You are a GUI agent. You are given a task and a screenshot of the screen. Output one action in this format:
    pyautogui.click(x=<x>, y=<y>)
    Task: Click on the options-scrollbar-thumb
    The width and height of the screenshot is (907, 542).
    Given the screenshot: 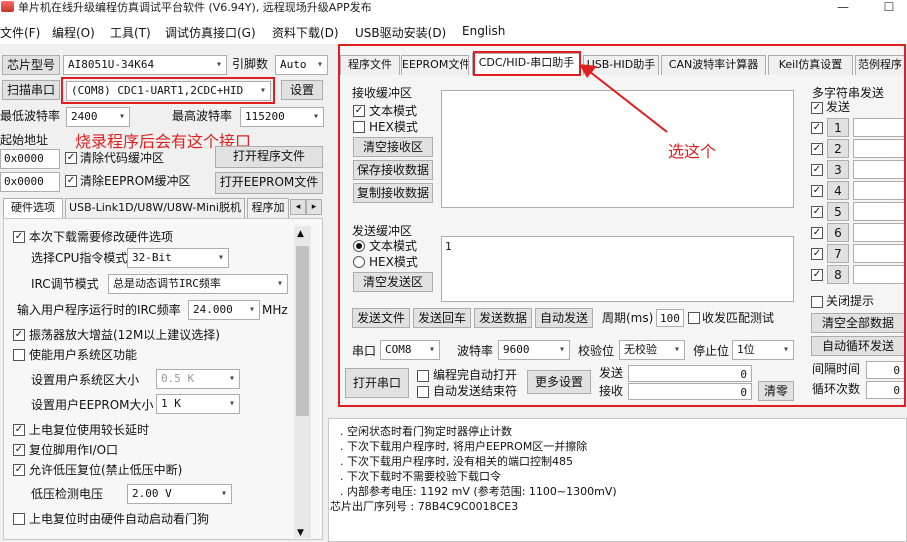 What is the action you would take?
    pyautogui.click(x=302, y=331)
    